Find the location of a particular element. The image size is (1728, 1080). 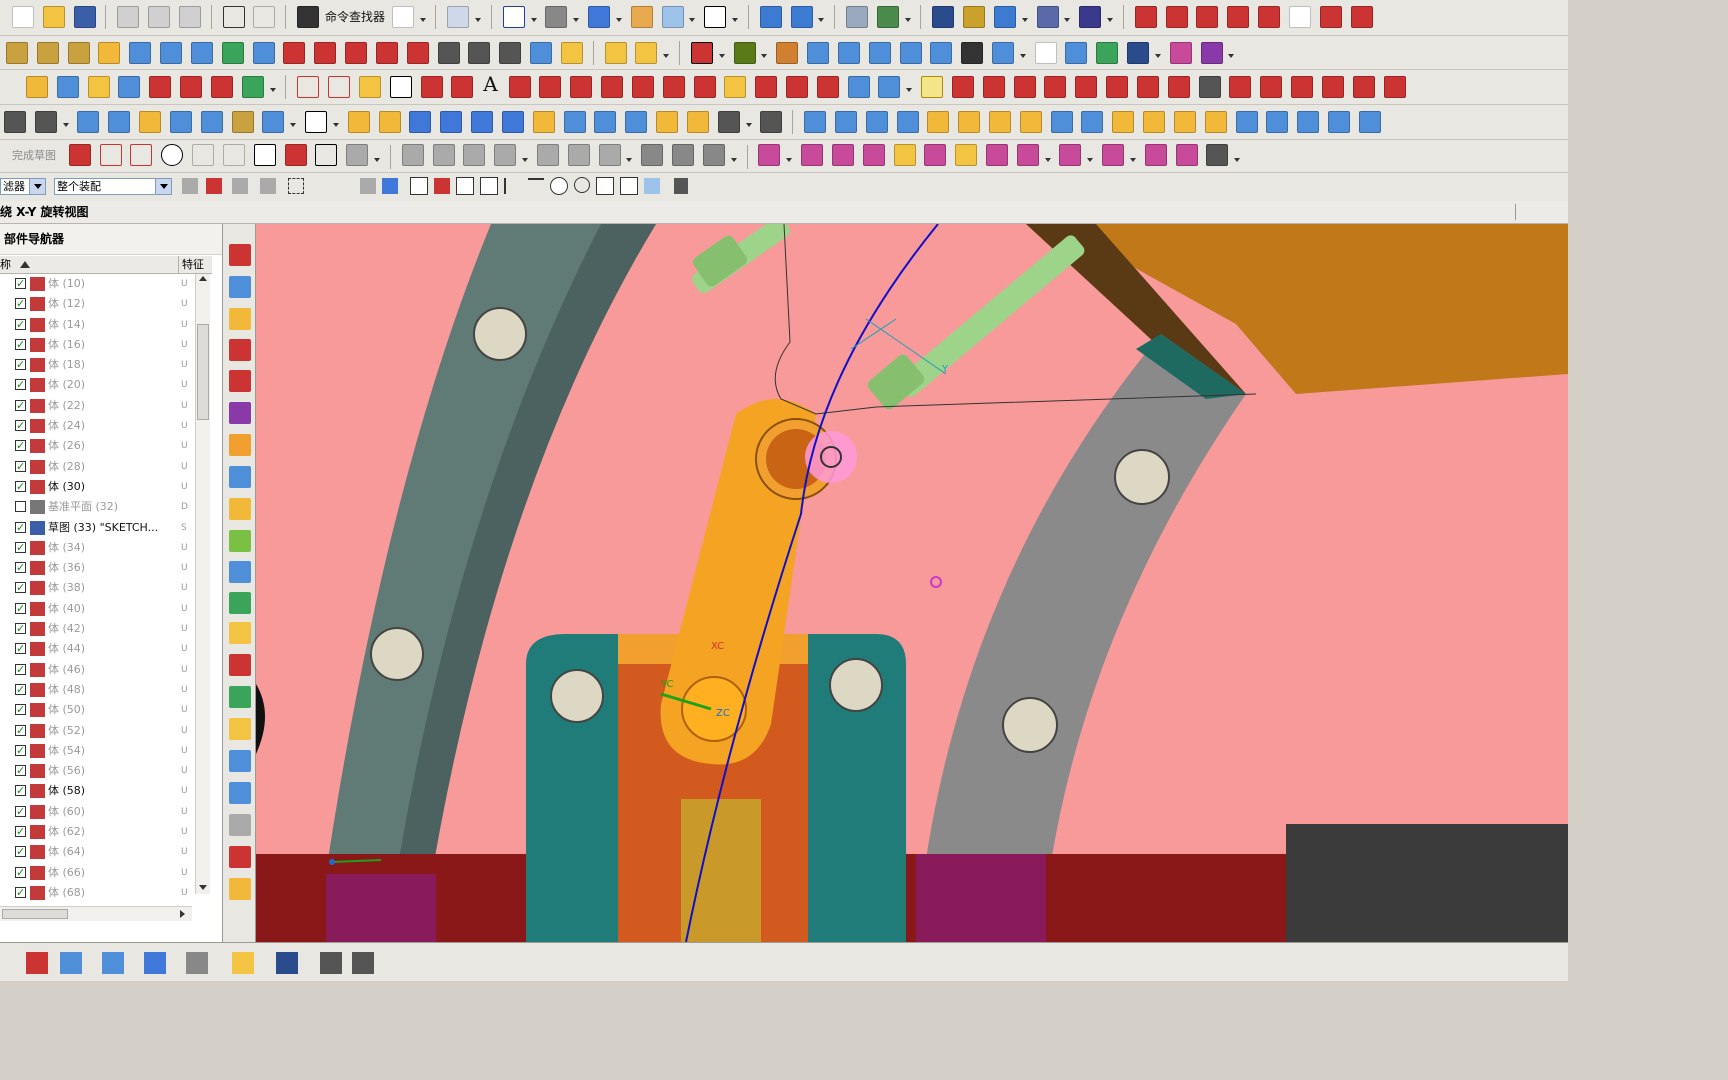

thread-icon is located at coordinates (263, 53).